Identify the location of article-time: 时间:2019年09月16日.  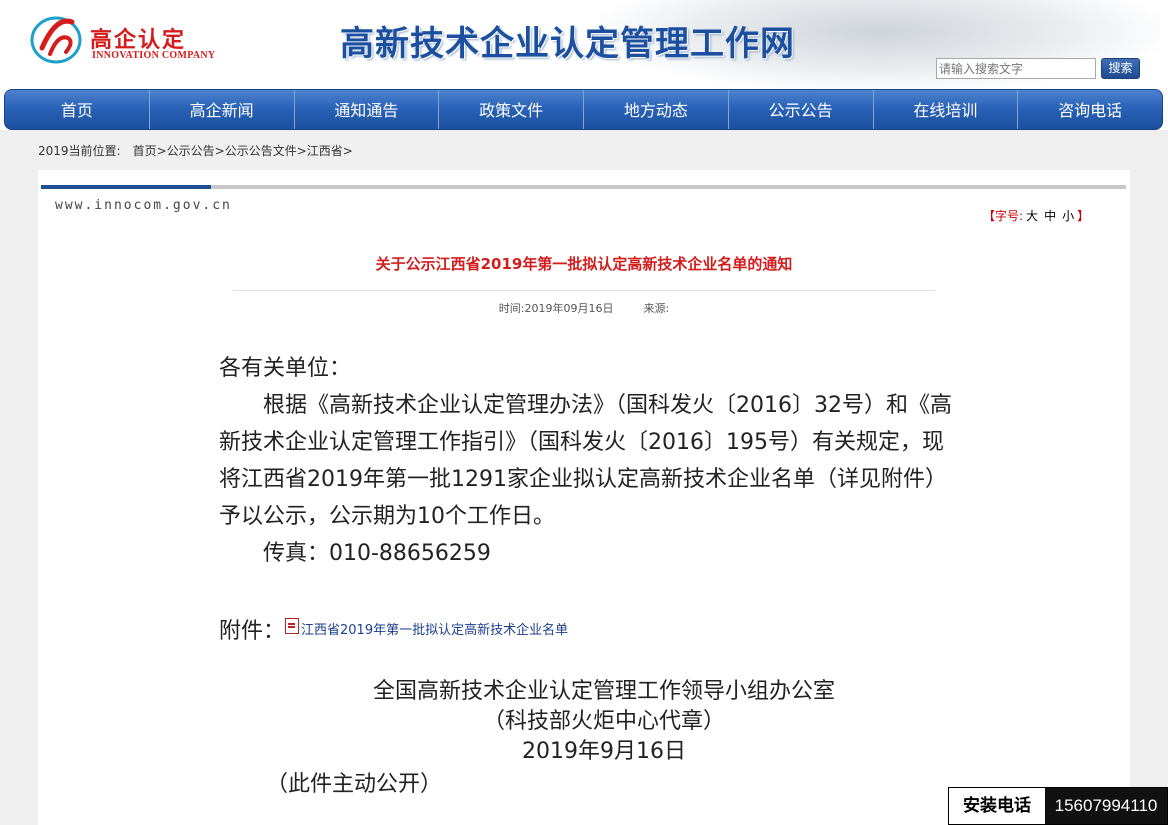
(556, 308).